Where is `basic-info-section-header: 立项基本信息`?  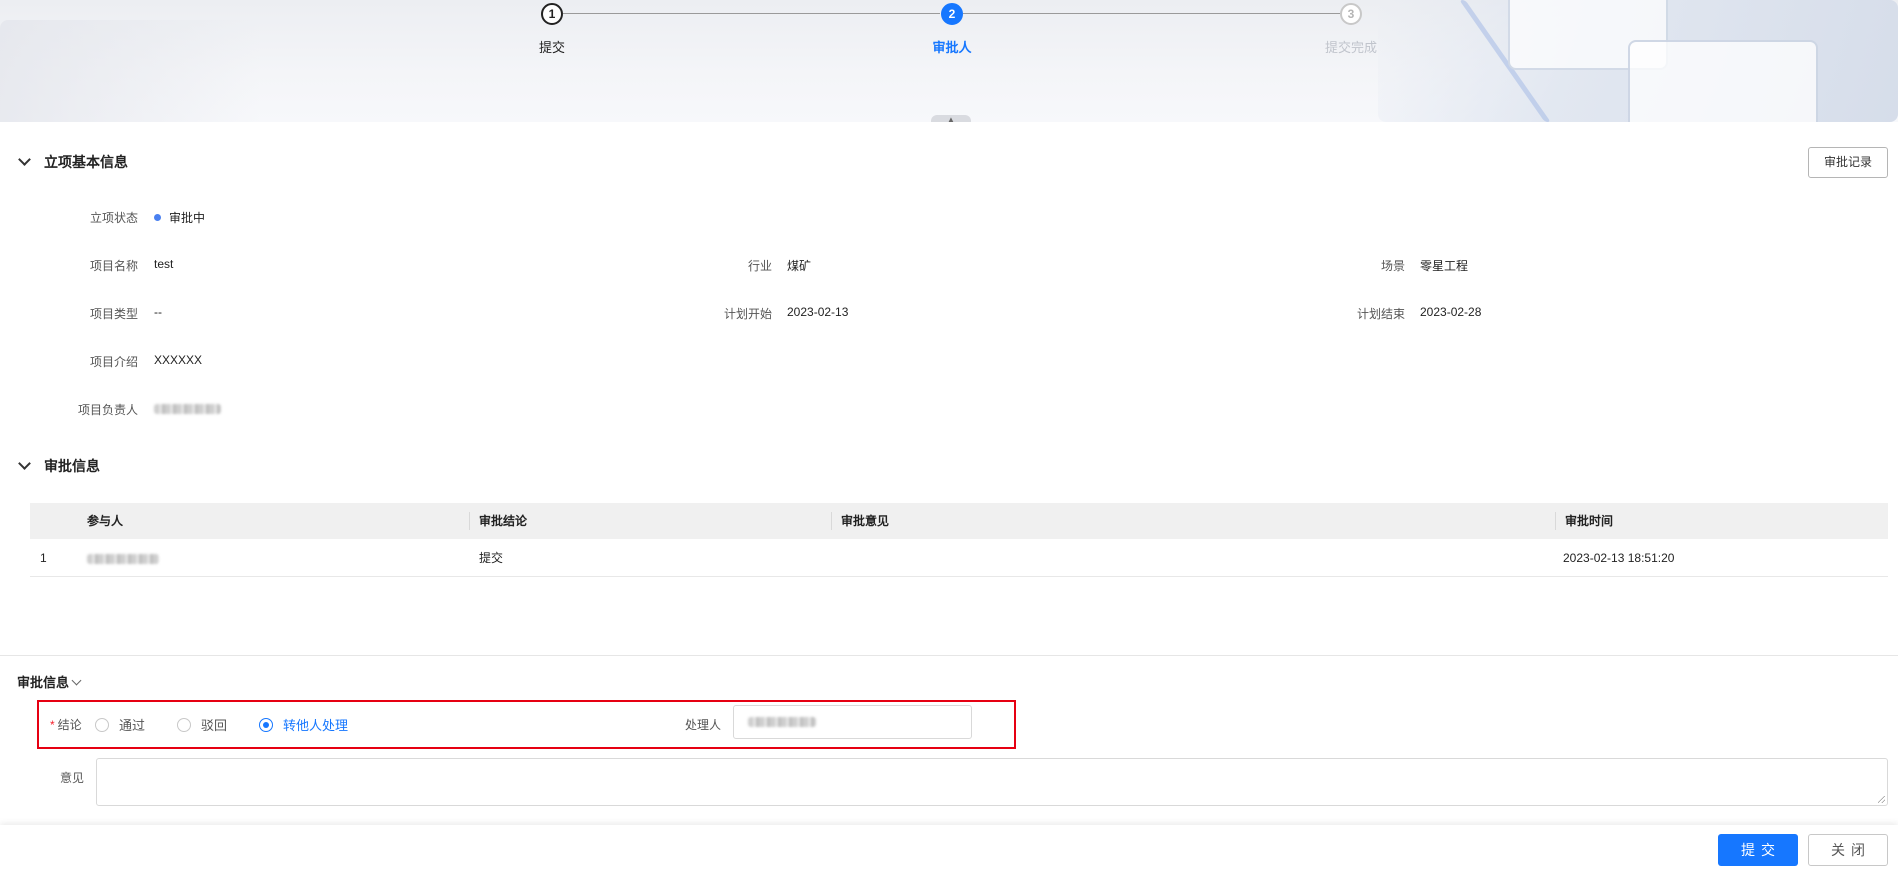 basic-info-section-header: 立项基本信息 is located at coordinates (72, 162).